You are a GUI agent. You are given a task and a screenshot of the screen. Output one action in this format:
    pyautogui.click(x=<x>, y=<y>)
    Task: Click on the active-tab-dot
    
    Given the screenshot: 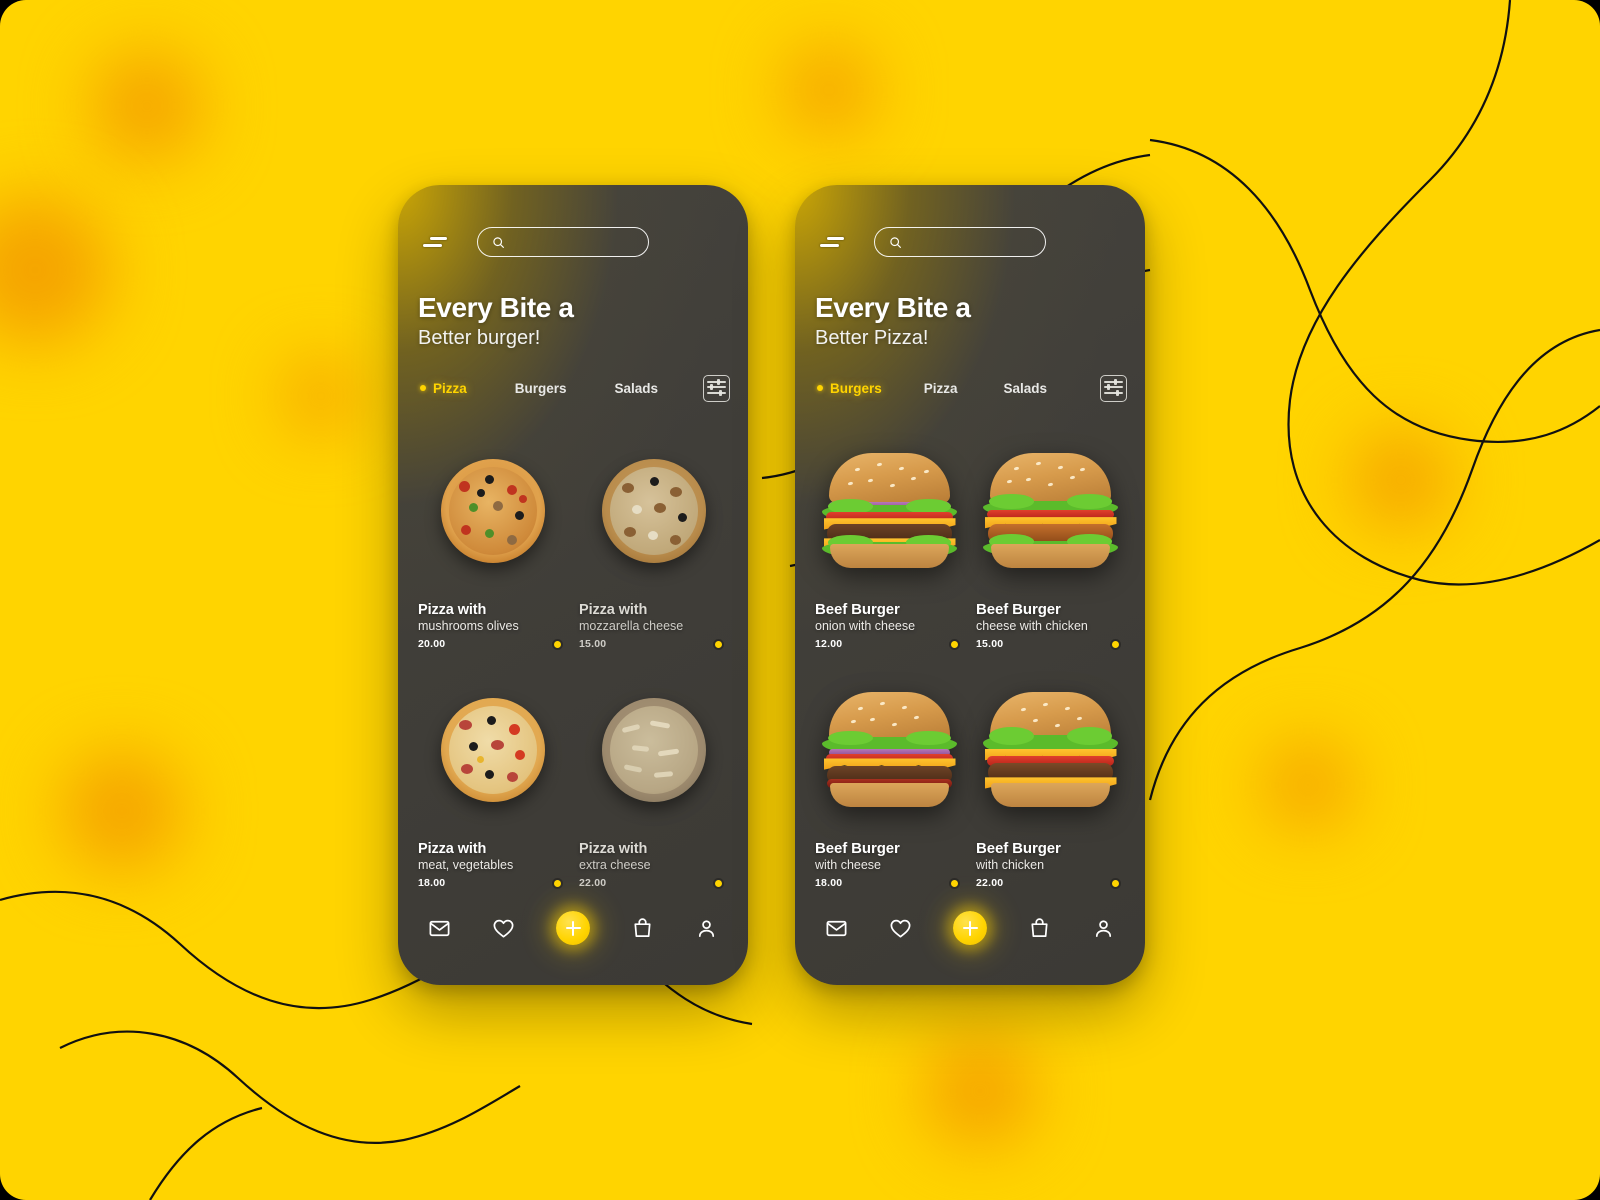 What is the action you would take?
    pyautogui.click(x=820, y=388)
    